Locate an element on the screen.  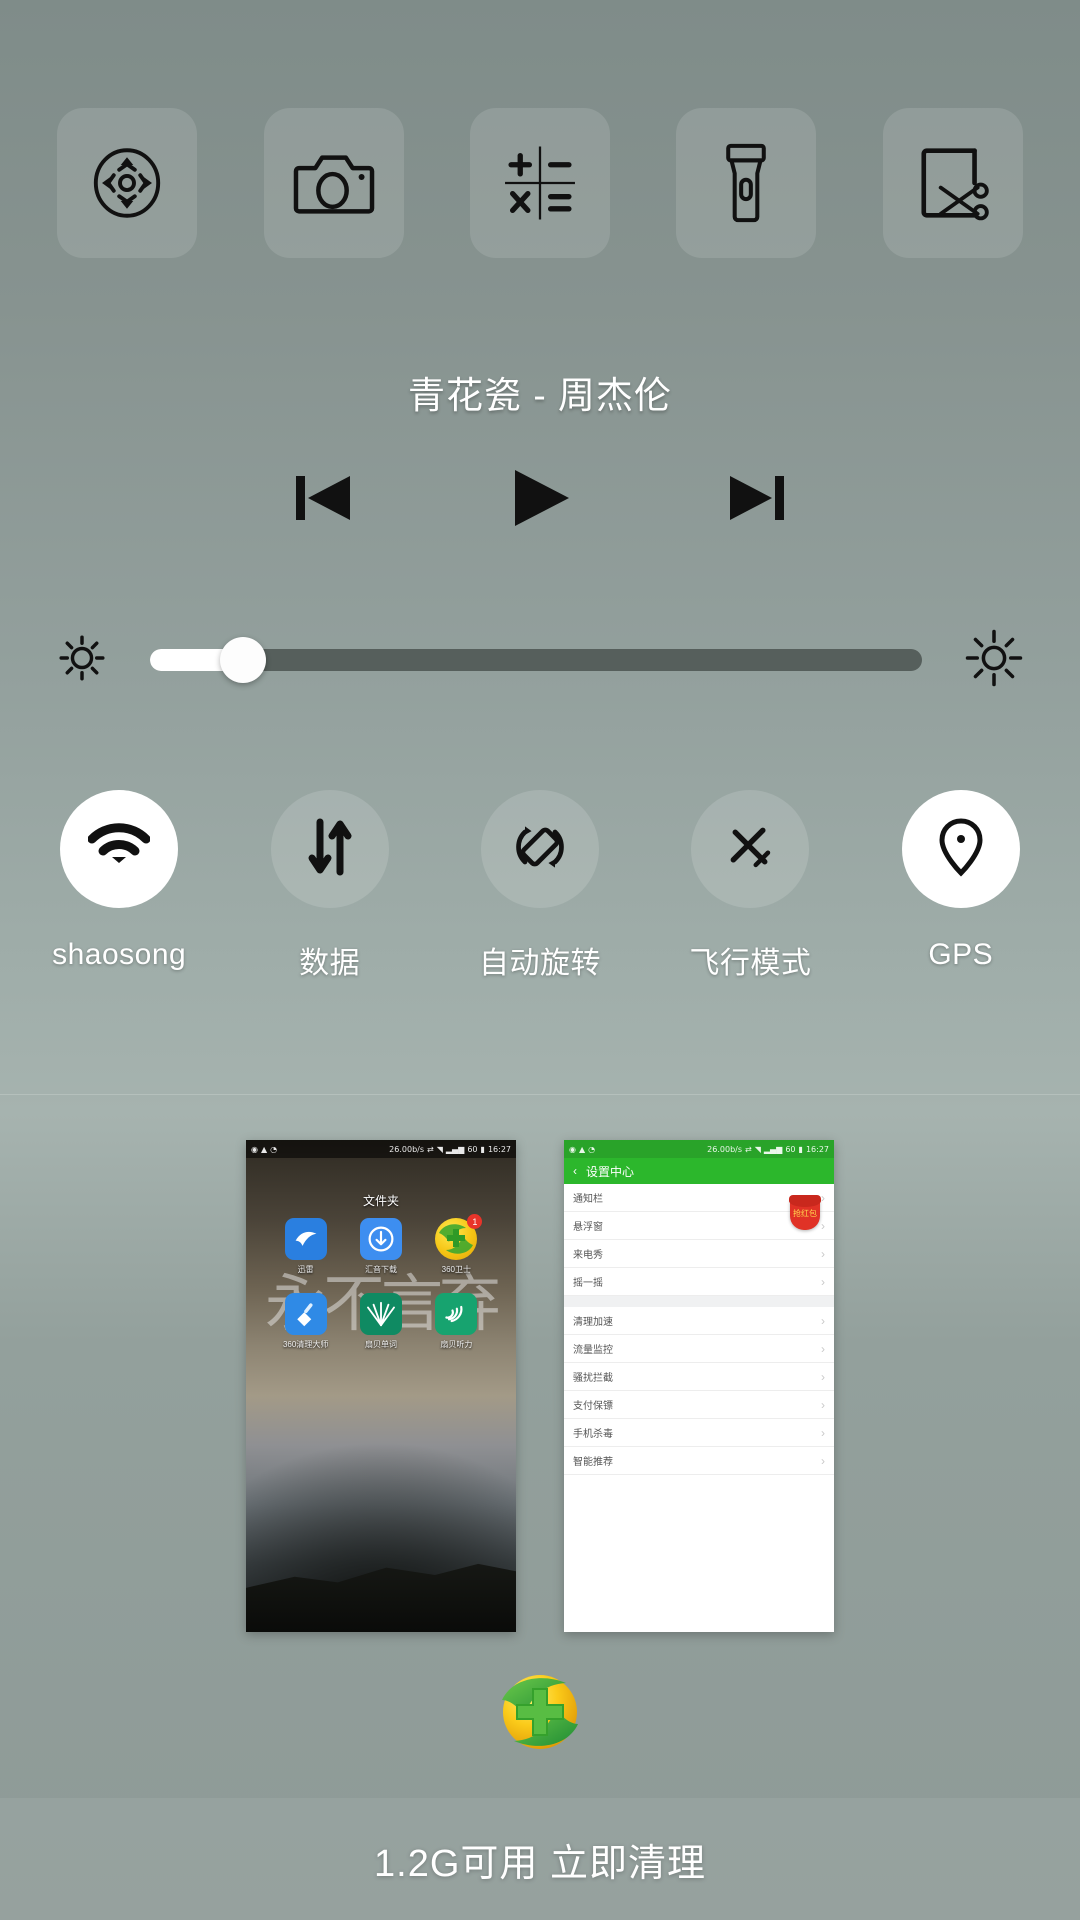
music-transport-controls is located at coordinates (540, 498).